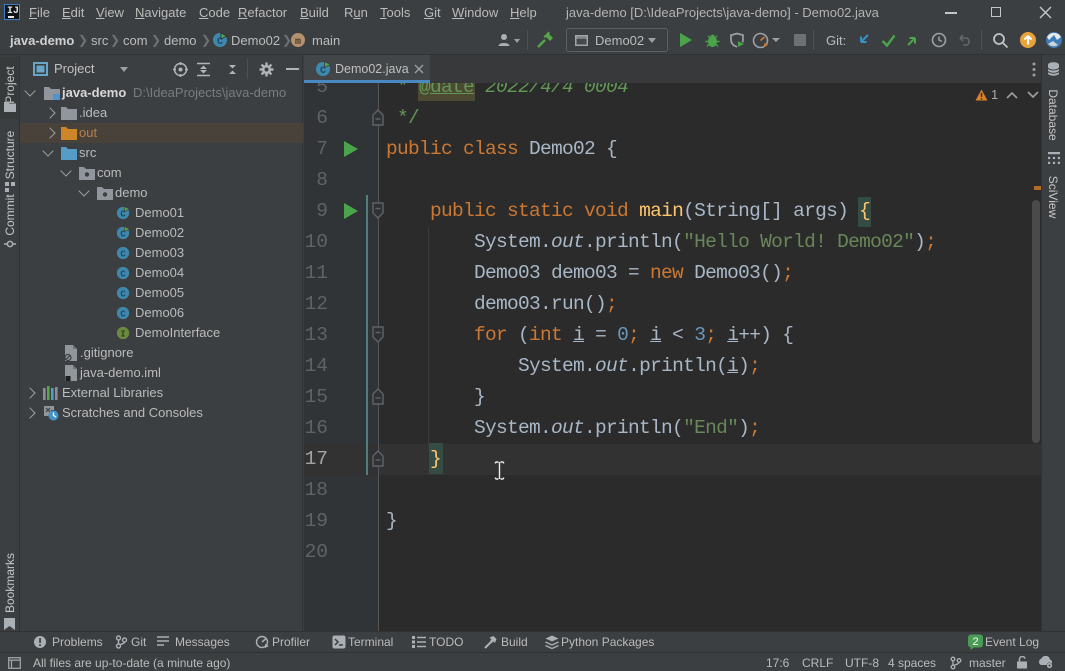 The width and height of the screenshot is (1065, 671). I want to click on svg-text: m, so click(298, 42).